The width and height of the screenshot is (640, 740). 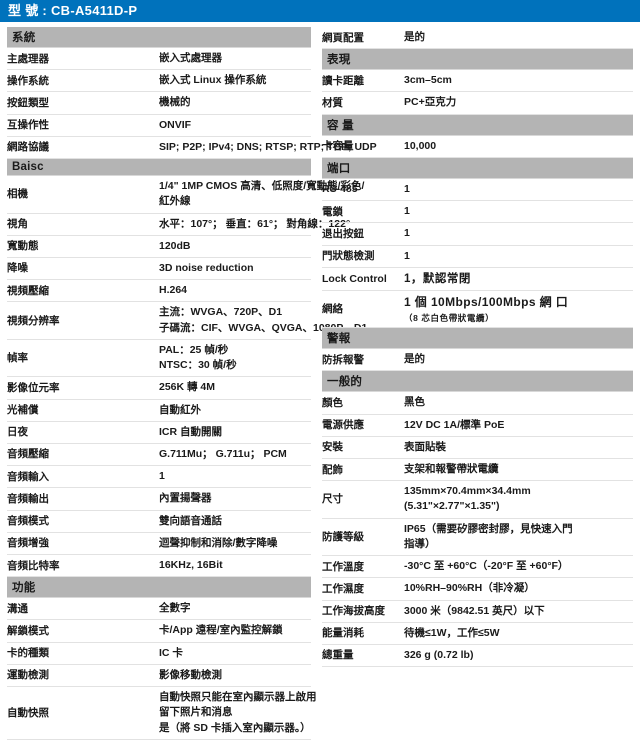 I want to click on spec-row: 音頻增強 迴聲抑制和消除/數字降噪, so click(x=159, y=544).